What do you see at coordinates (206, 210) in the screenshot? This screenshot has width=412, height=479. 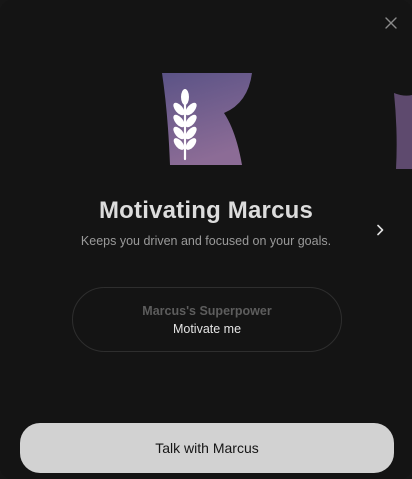 I see `persona-name: Motivating Marcus` at bounding box center [206, 210].